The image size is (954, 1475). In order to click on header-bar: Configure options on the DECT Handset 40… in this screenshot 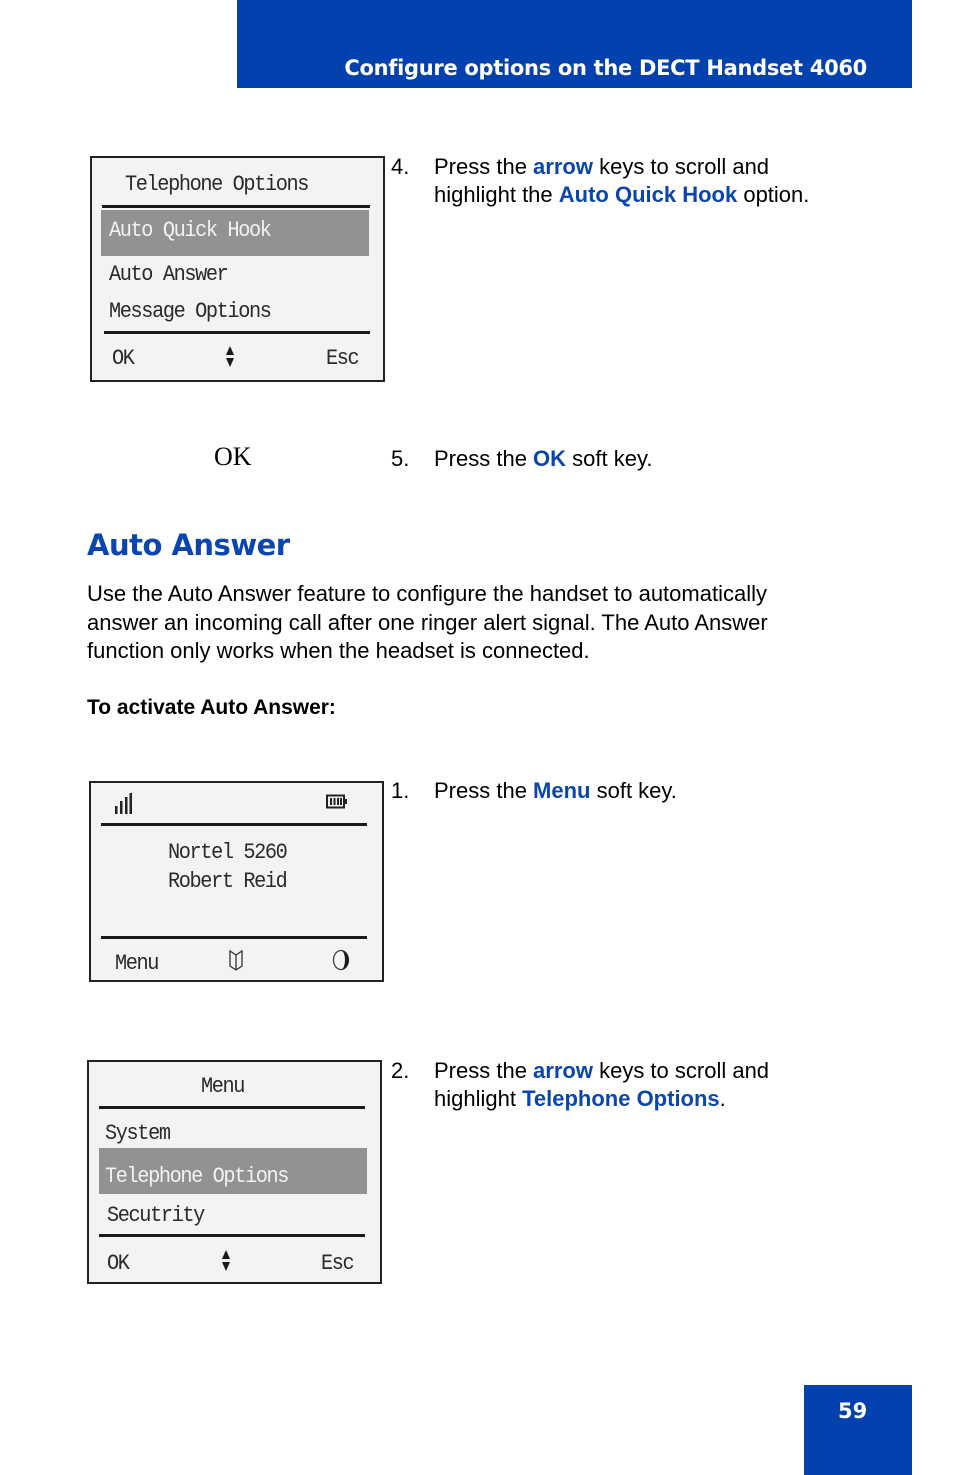, I will do `click(574, 44)`.